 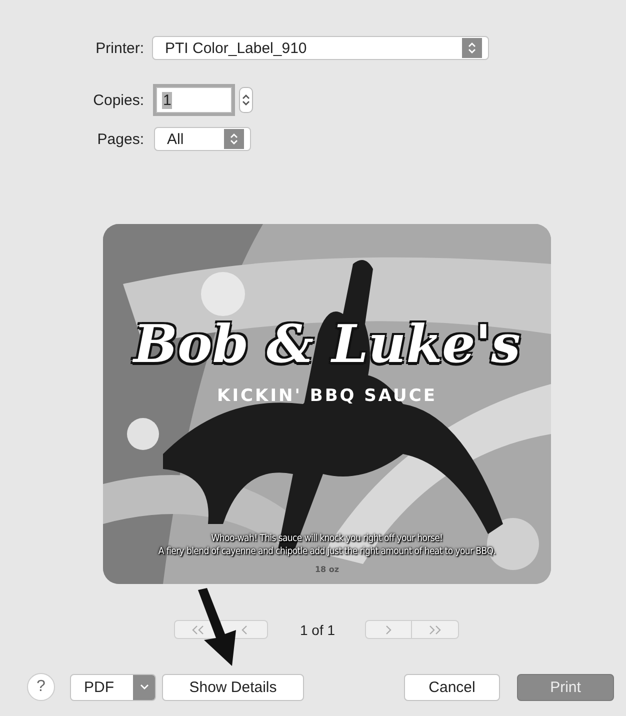 I want to click on pages-popup: All, so click(x=202, y=139).